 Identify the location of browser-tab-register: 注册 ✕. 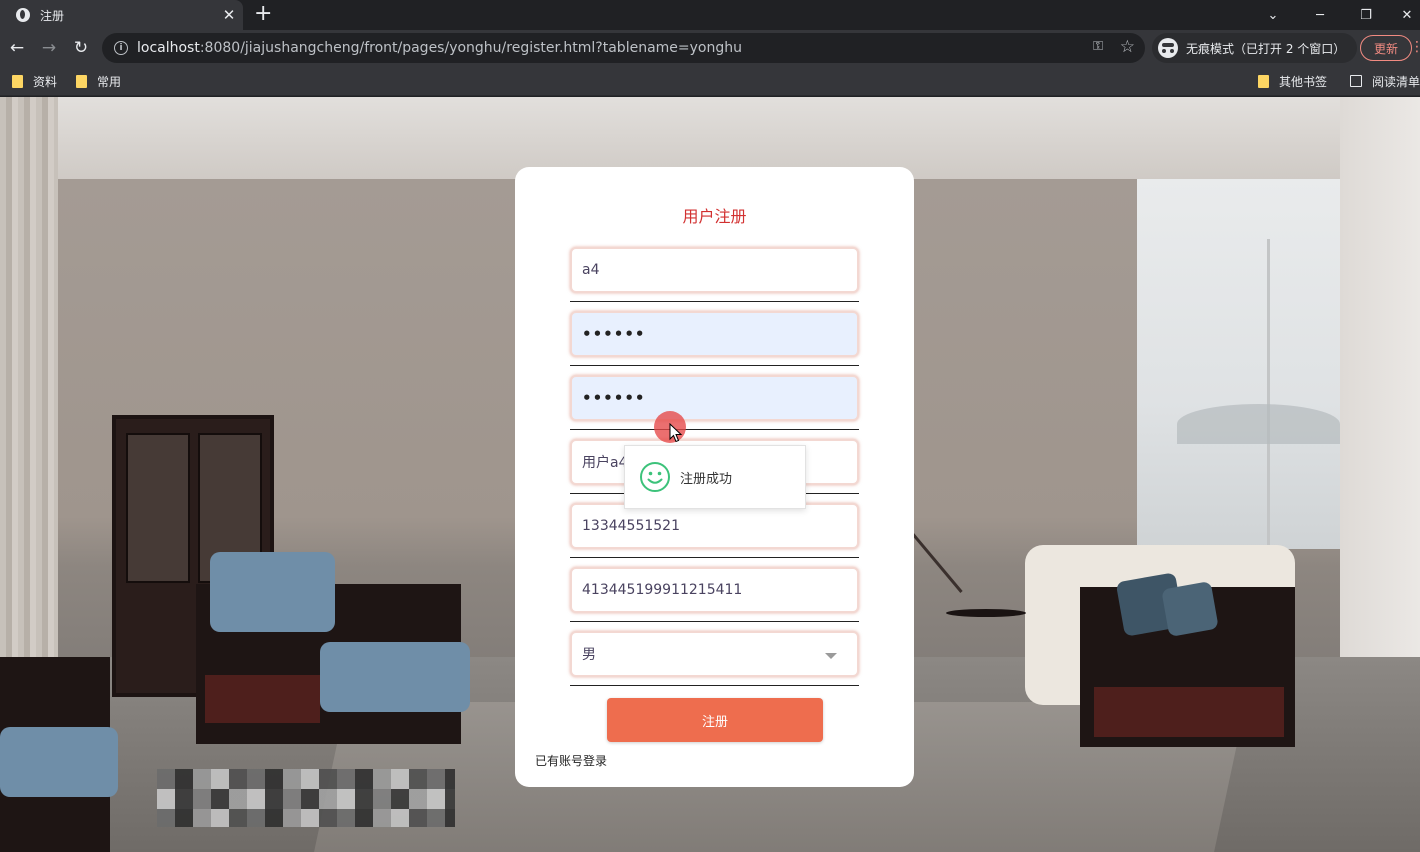
(121, 15).